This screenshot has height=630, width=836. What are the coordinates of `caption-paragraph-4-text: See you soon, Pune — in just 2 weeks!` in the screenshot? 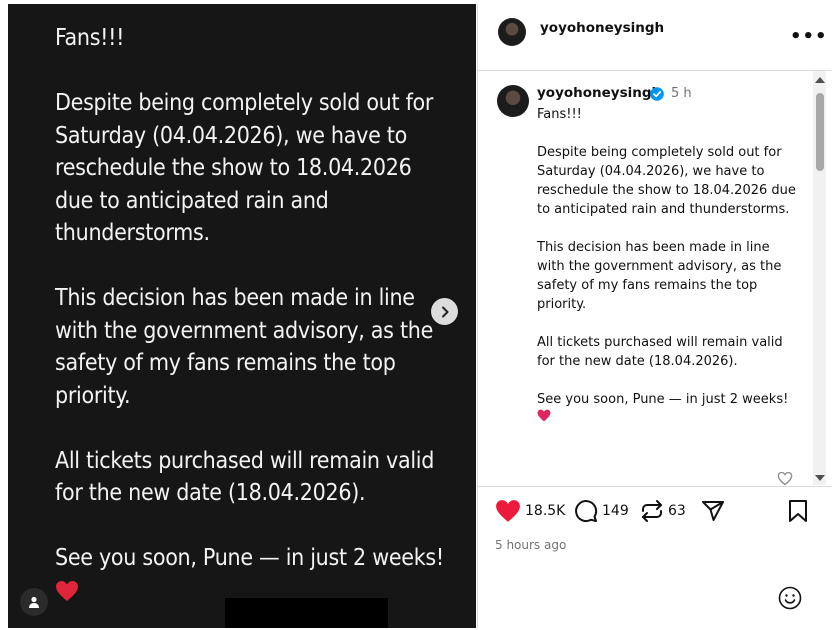 It's located at (663, 399).